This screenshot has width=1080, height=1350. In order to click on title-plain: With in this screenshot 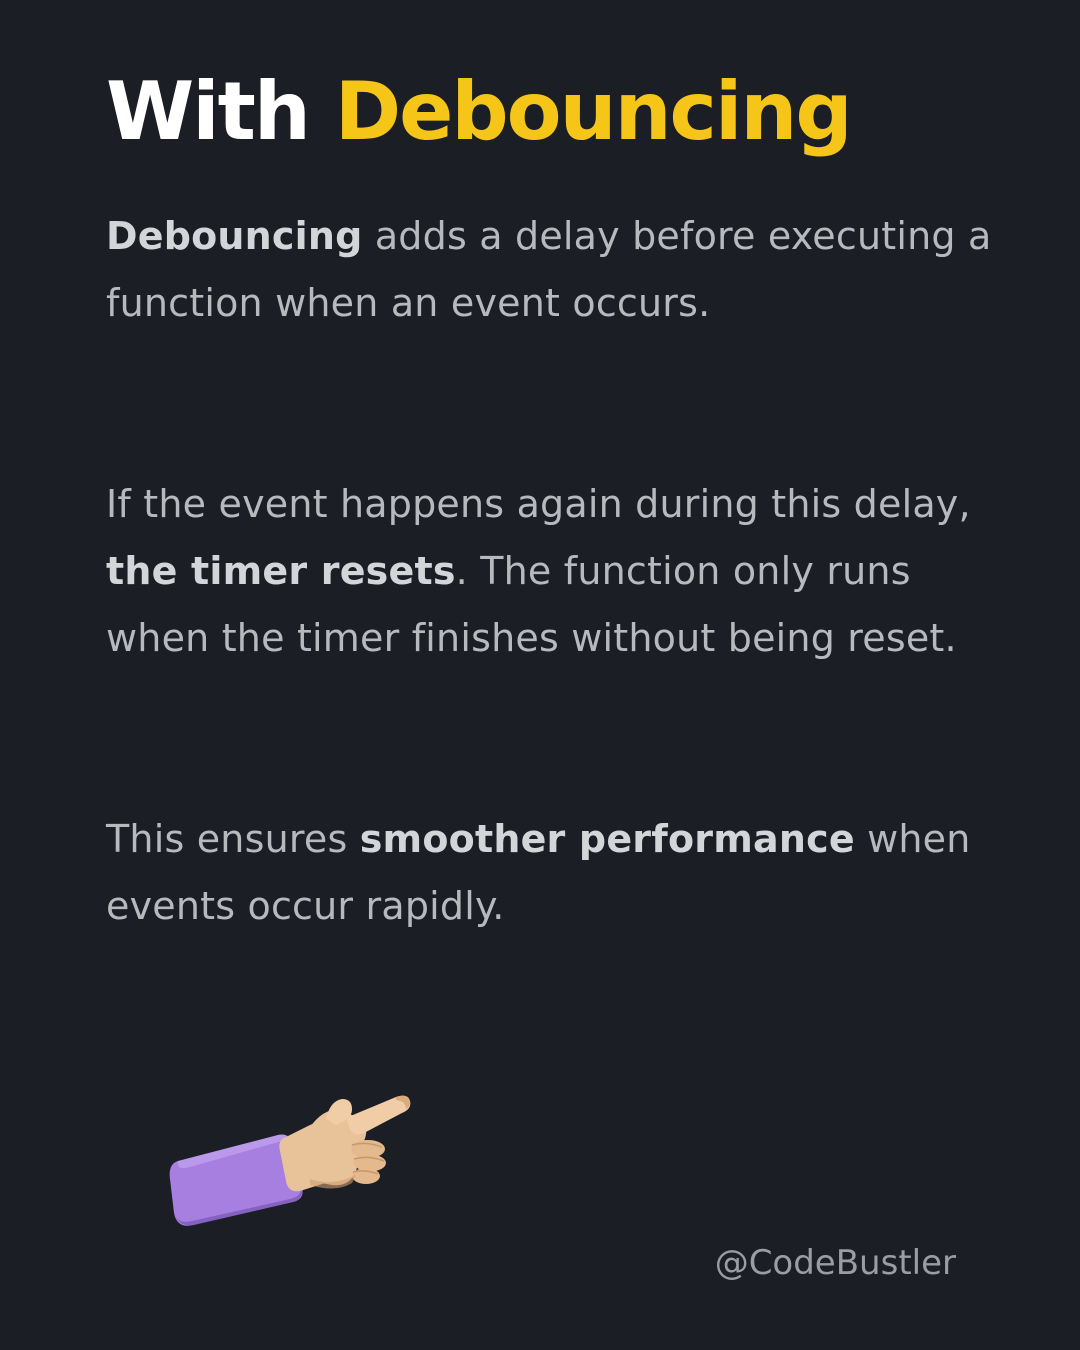, I will do `click(208, 111)`.